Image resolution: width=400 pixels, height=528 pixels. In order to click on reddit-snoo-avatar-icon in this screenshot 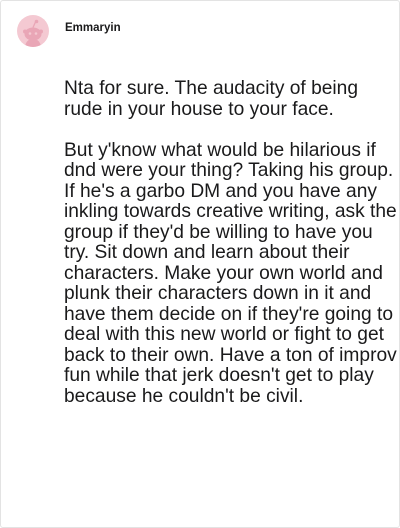, I will do `click(33, 33)`.